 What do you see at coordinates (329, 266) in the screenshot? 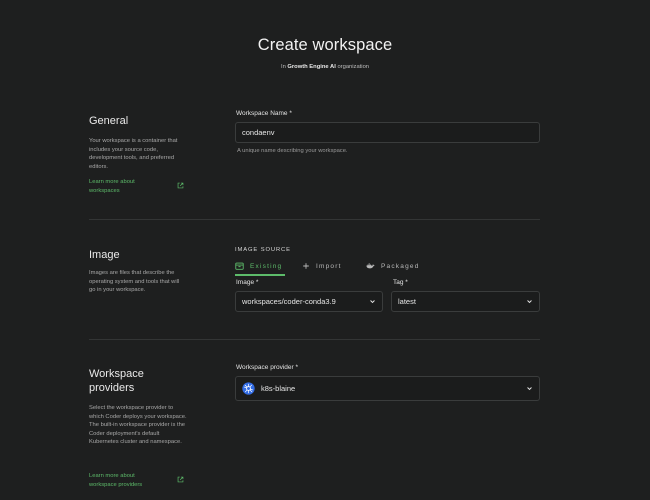
I see `tab-import-label: Import` at bounding box center [329, 266].